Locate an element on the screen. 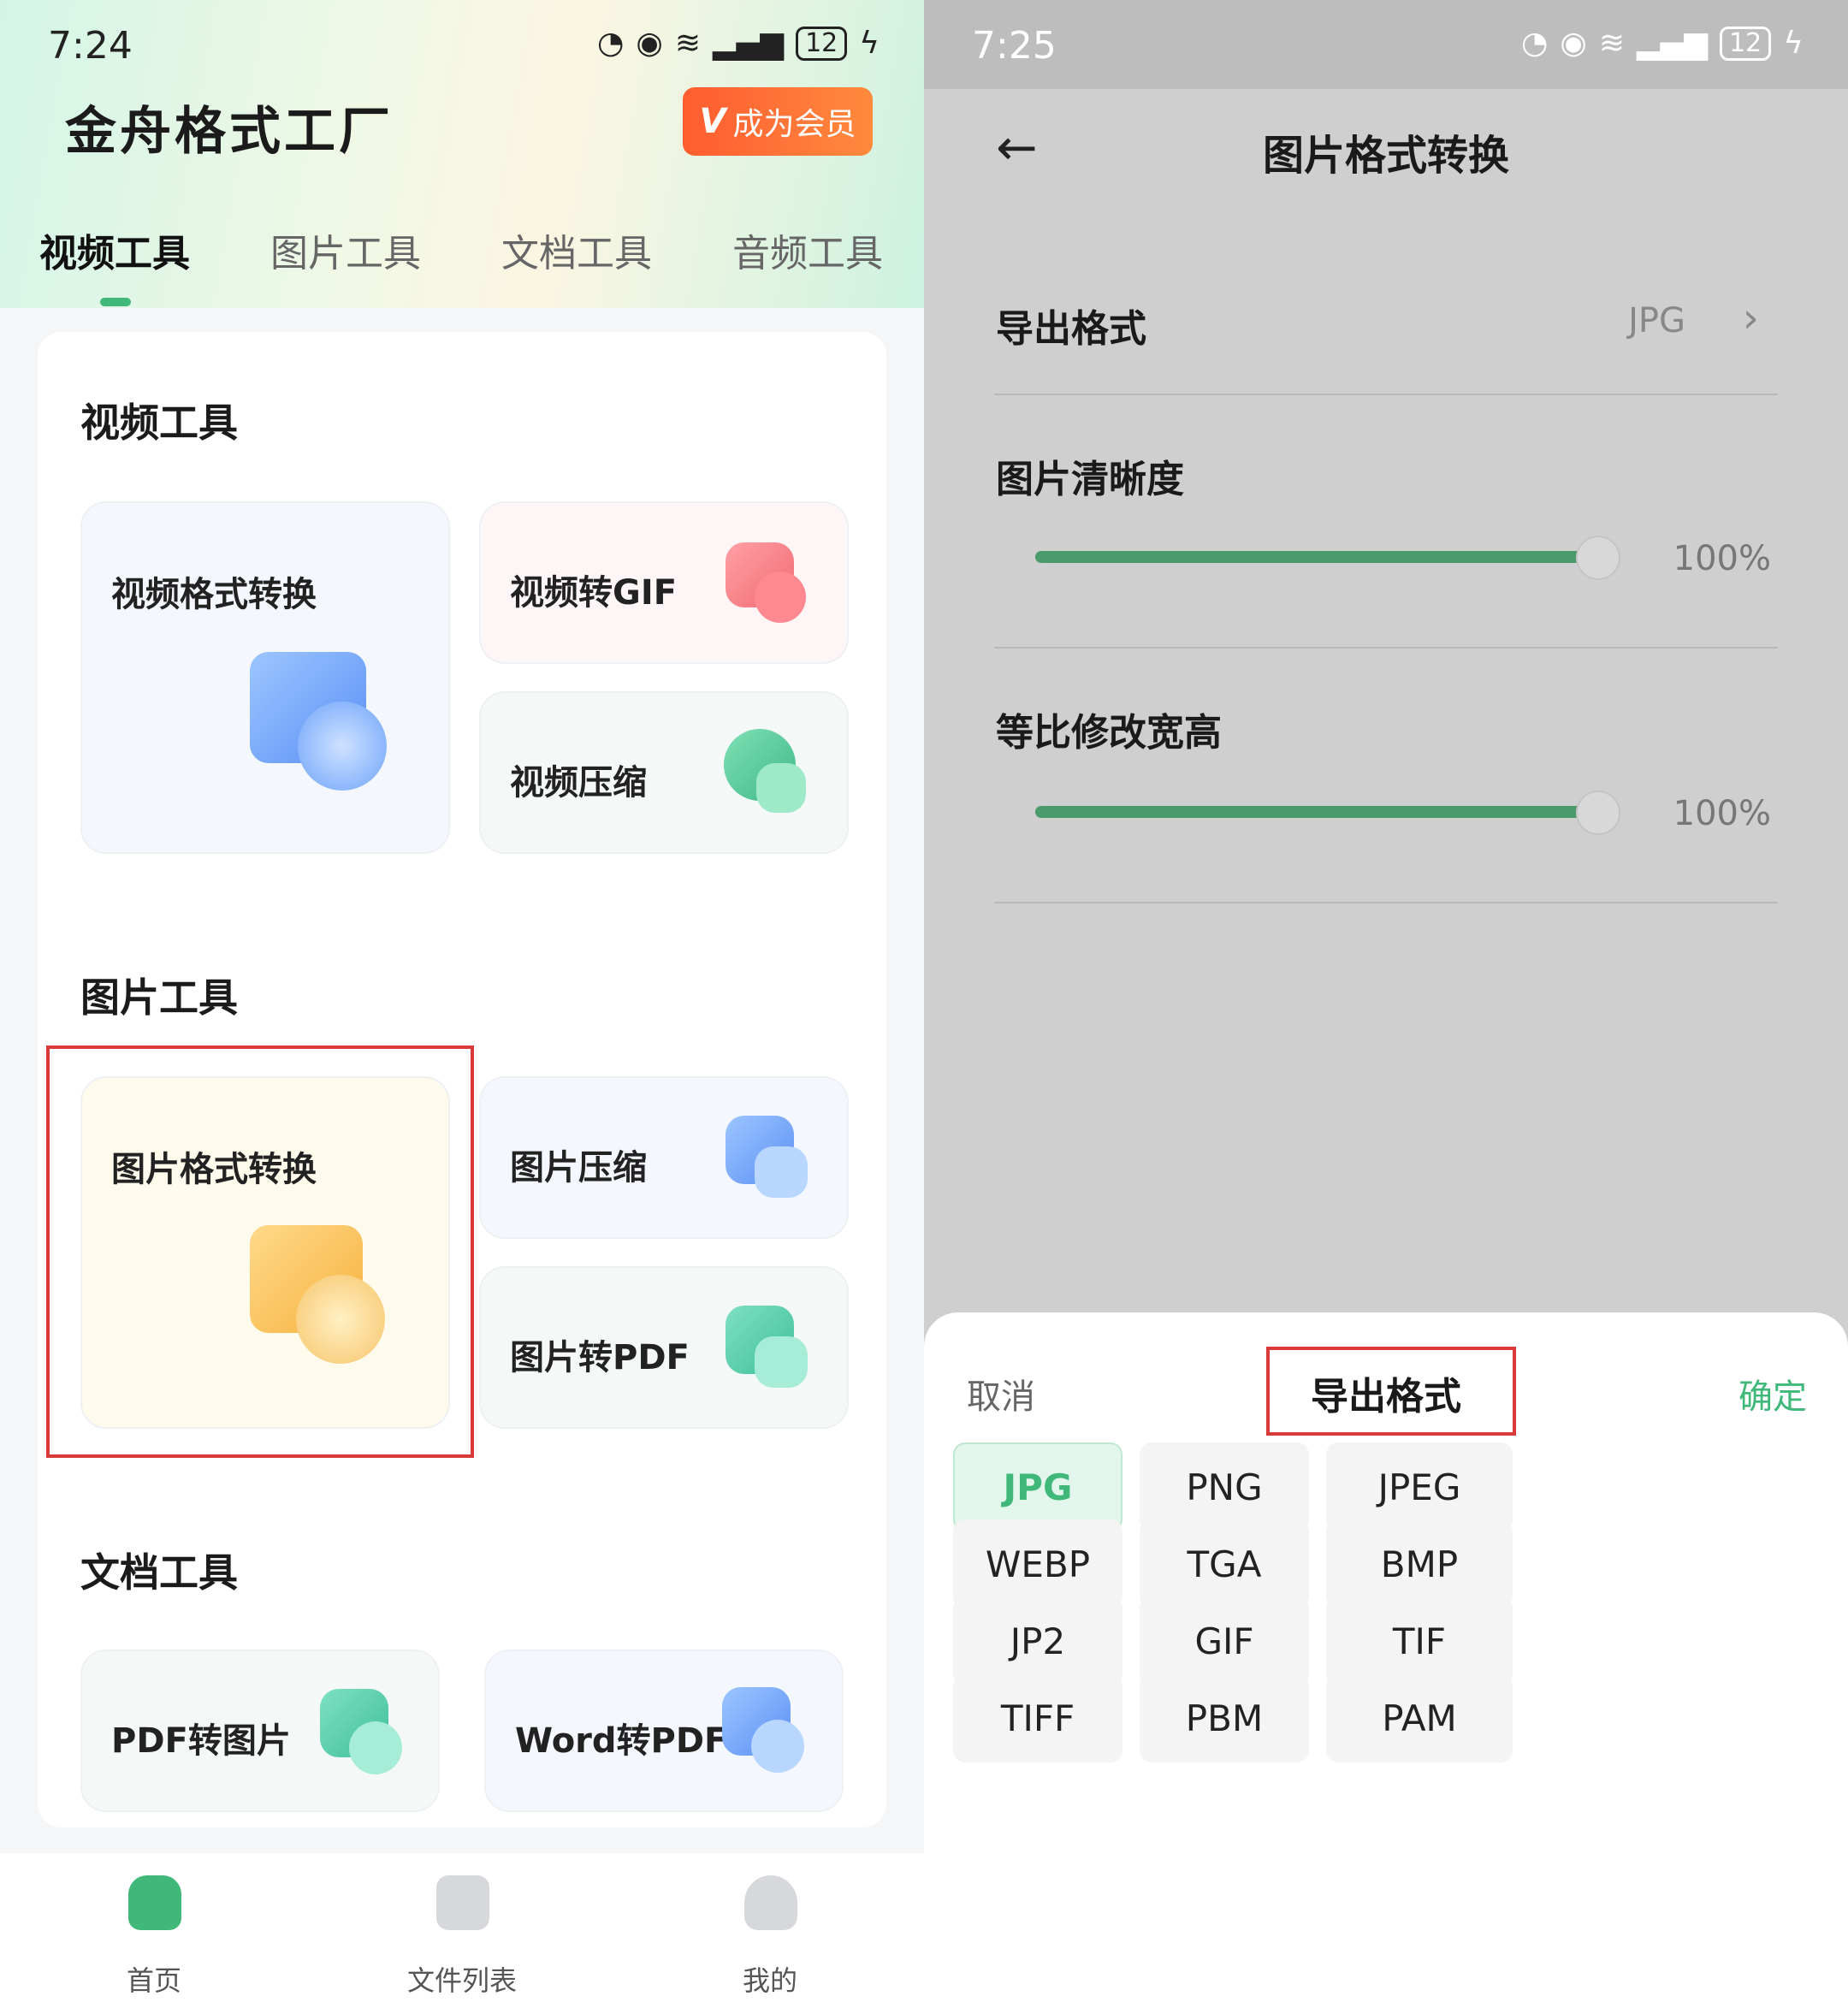  format-option-png: PNG is located at coordinates (1224, 1486).